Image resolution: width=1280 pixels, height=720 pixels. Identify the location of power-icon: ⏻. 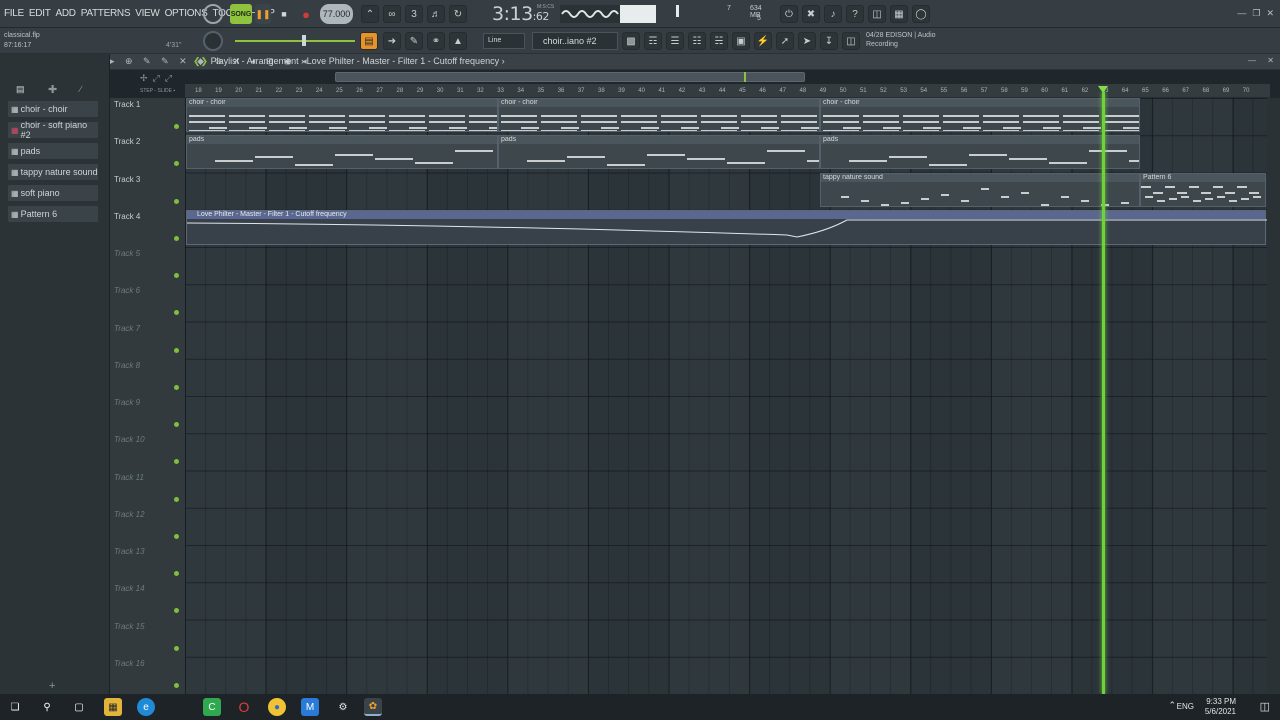
(789, 14).